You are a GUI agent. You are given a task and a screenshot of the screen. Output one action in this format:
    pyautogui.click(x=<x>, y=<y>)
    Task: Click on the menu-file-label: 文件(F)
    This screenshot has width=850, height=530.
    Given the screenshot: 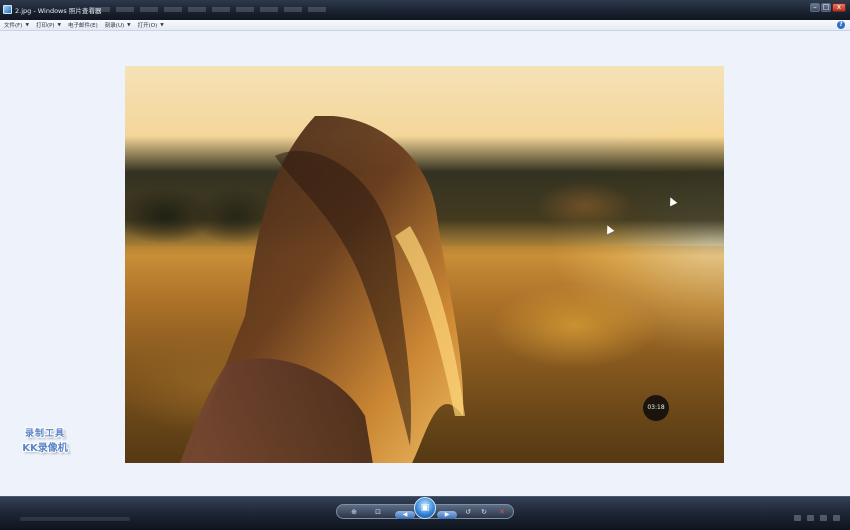 What is the action you would take?
    pyautogui.click(x=13, y=26)
    